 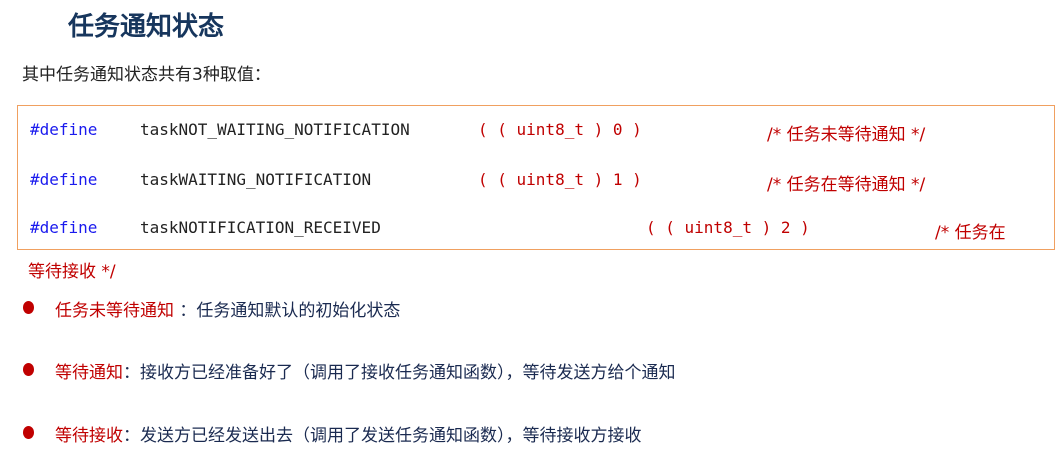 I want to click on bullet-desc: ：发送方已经发送出去（调用了发送任务通知函数），等待接收方接收, so click(x=382, y=436).